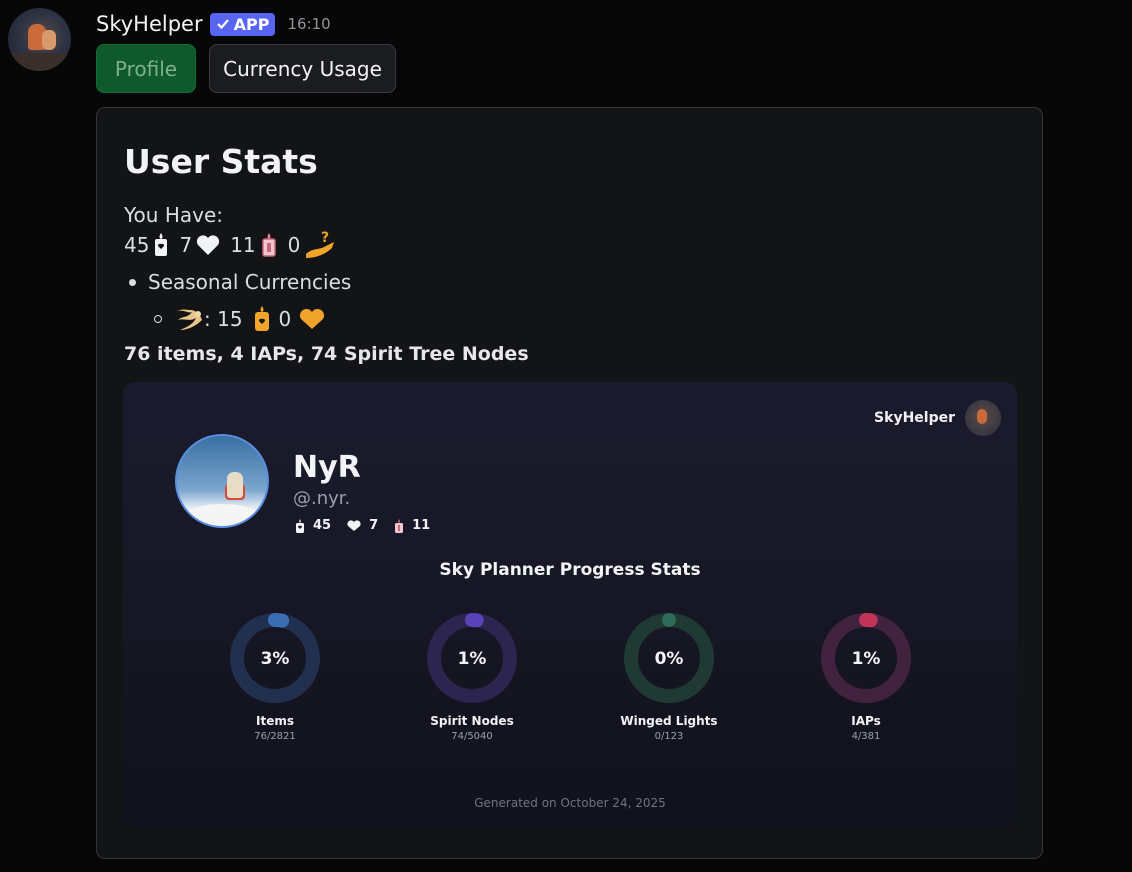  What do you see at coordinates (221, 161) in the screenshot?
I see `embed-title: User Stats` at bounding box center [221, 161].